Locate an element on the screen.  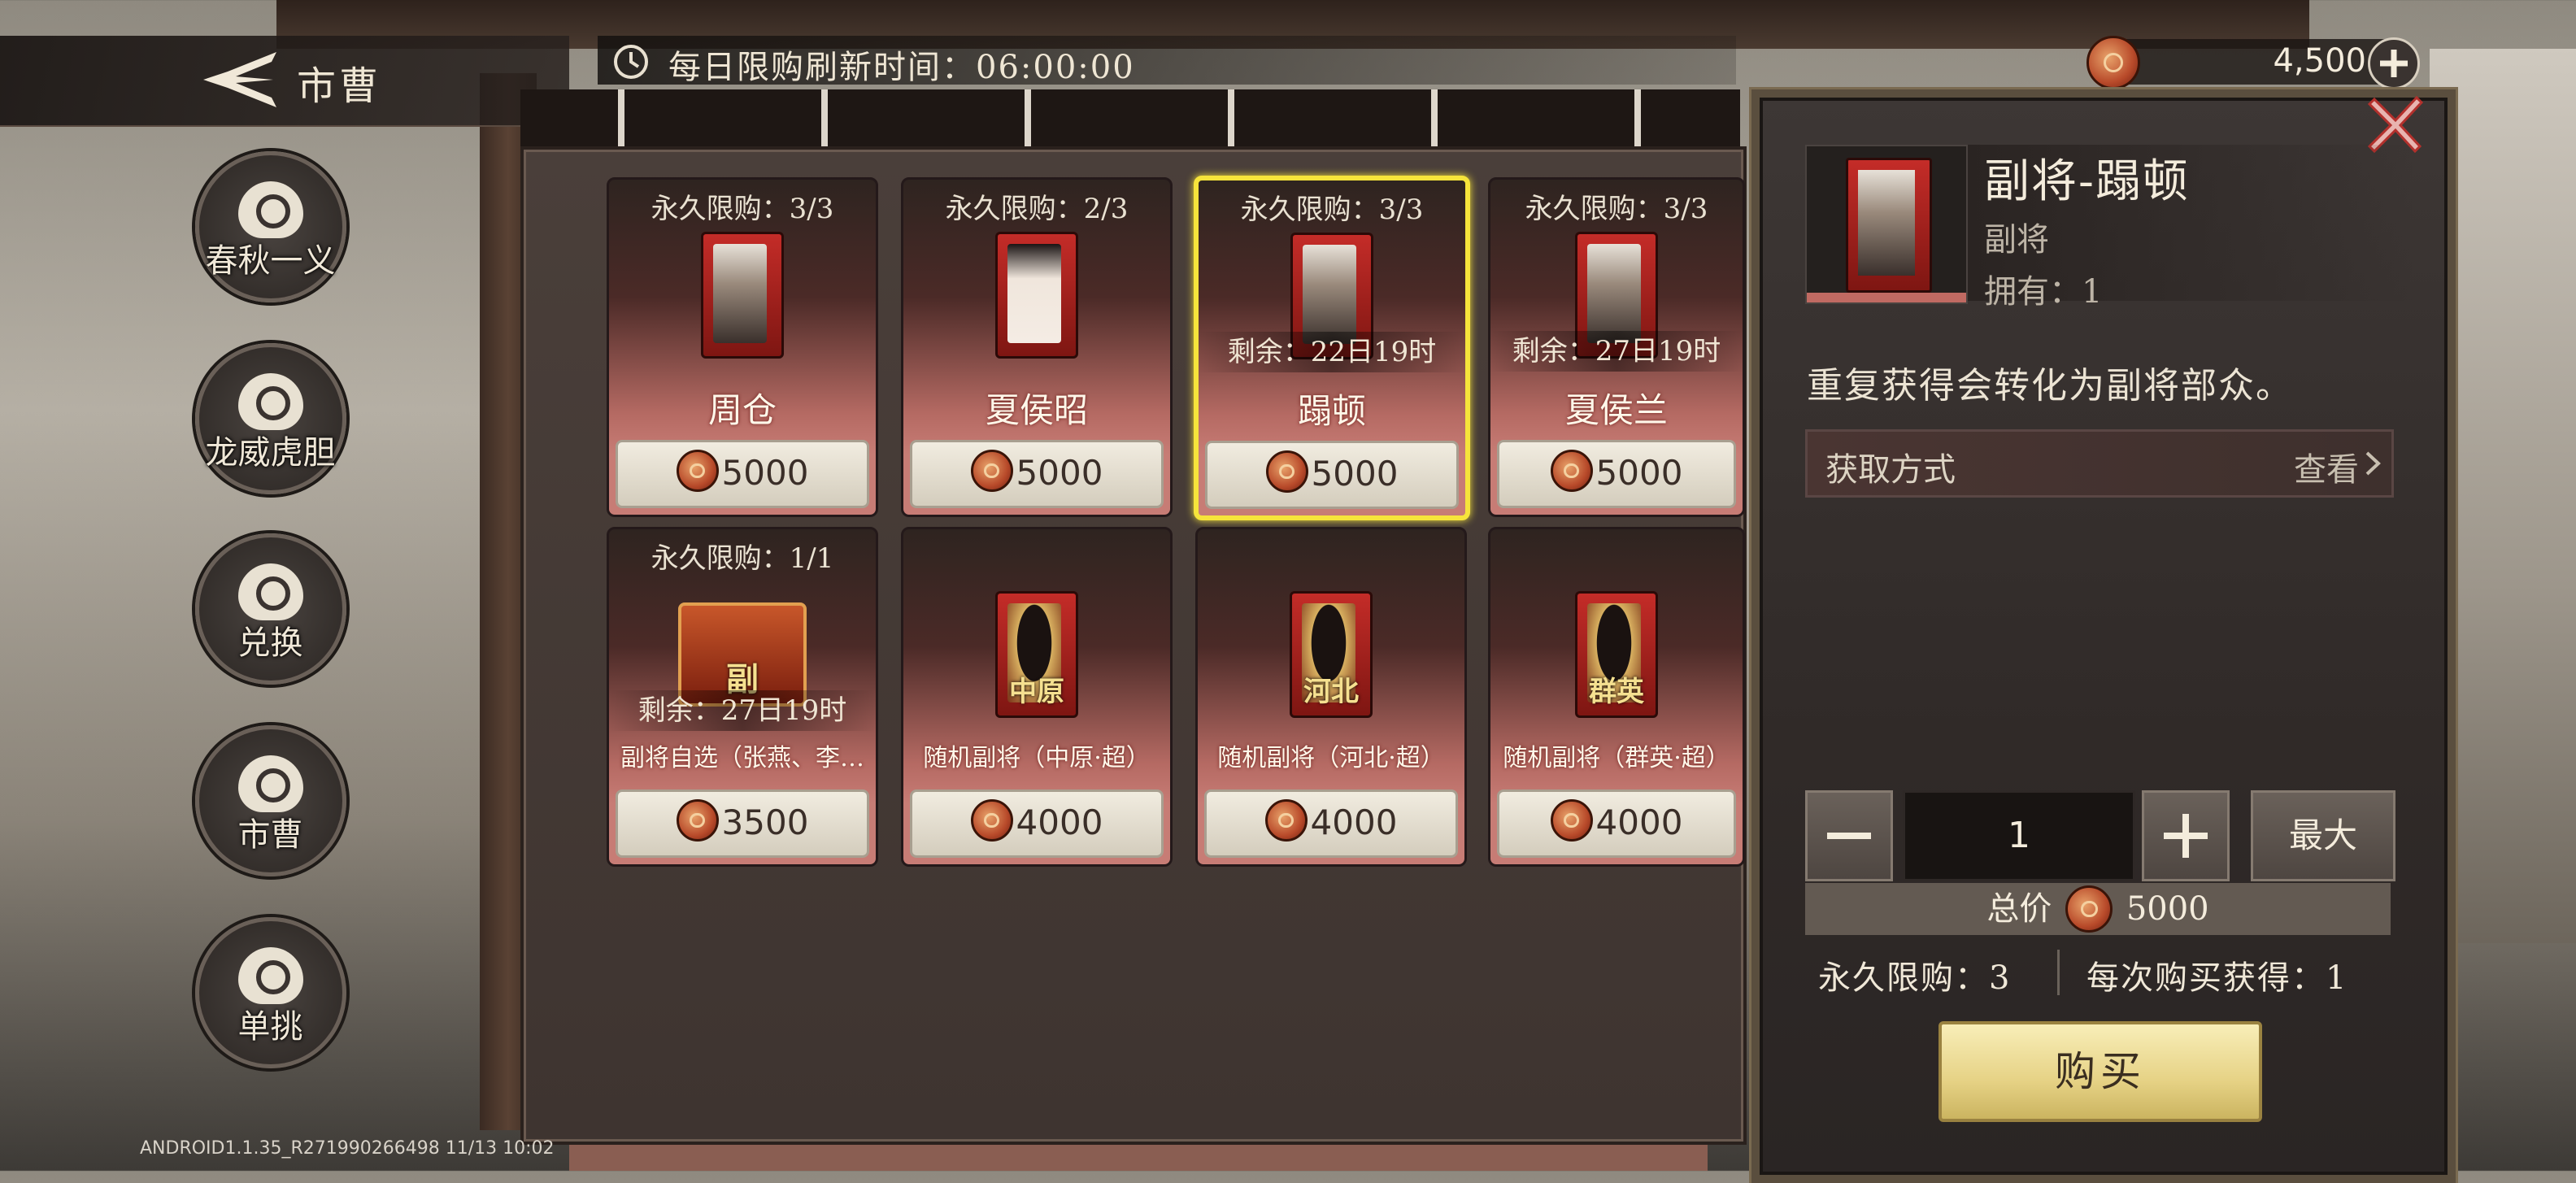
shop-card-select-chest: 永久限购：1/1 副 剩余：27日19时 副将自选（张燕、李… 3500 is located at coordinates (743, 697).